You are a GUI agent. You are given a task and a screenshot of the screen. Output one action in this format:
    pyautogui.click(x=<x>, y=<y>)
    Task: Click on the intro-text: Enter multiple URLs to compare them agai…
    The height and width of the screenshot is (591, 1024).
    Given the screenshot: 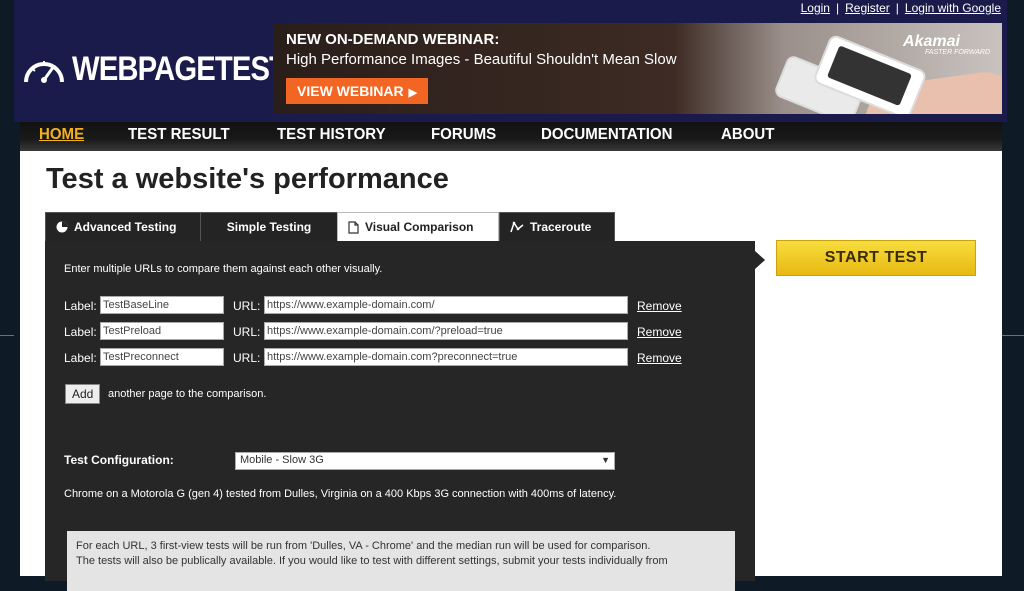 What is the action you would take?
    pyautogui.click(x=223, y=269)
    